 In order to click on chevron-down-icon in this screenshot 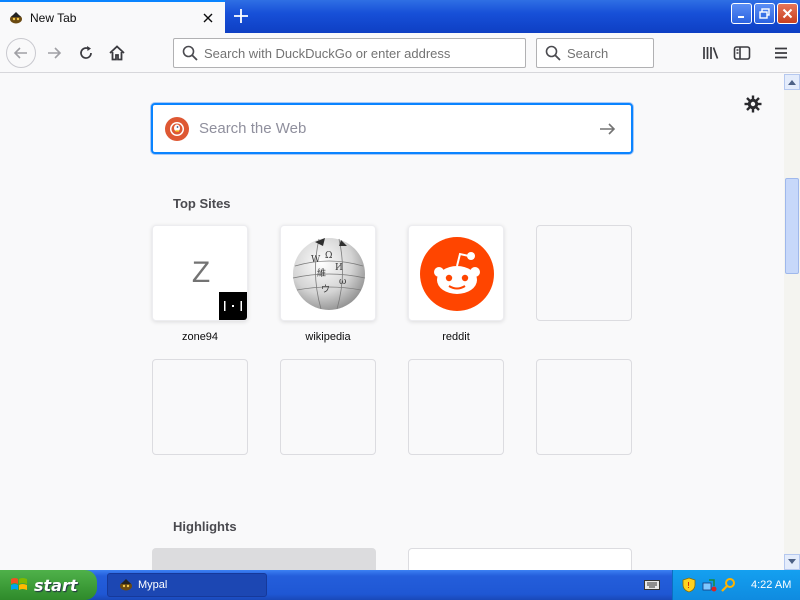, I will do `click(792, 561)`.